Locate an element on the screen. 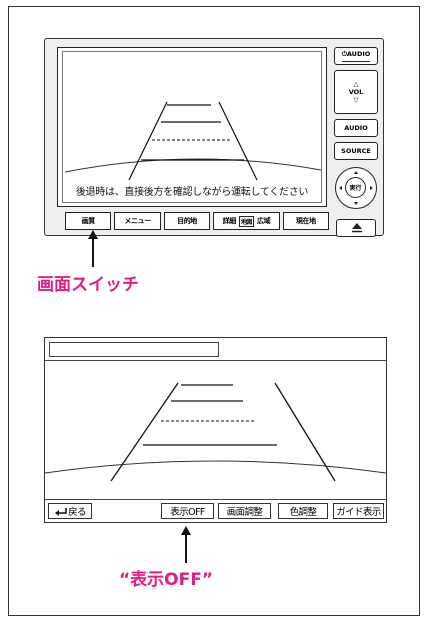 This screenshot has width=430, height=623. softkey-row: 画質 メニュー 目的地 詳細 地図 広域 現在地 is located at coordinates (197, 221).